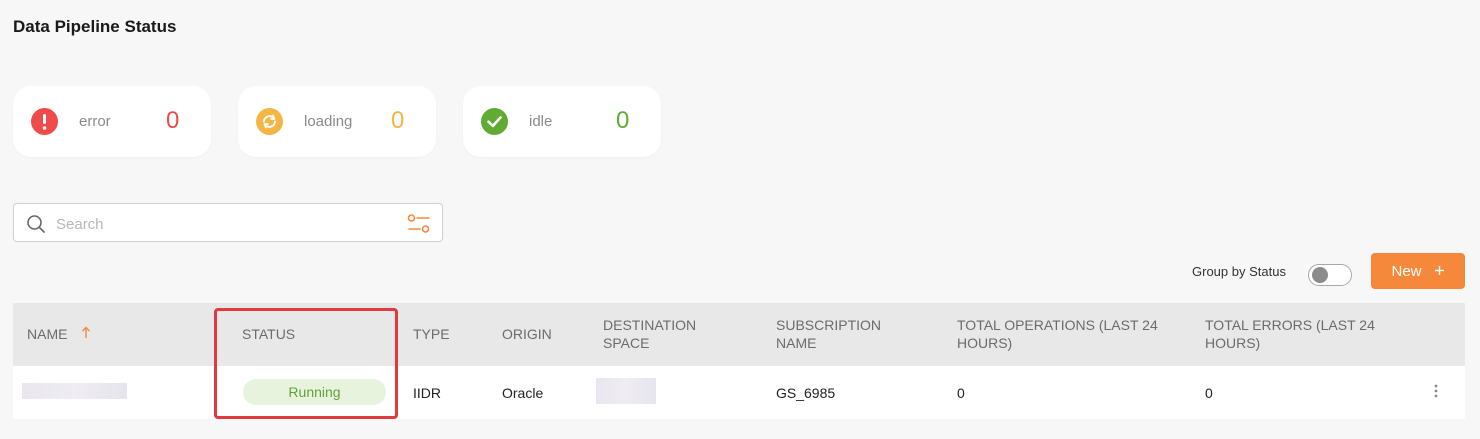  I want to click on status-badge: Running, so click(314, 392).